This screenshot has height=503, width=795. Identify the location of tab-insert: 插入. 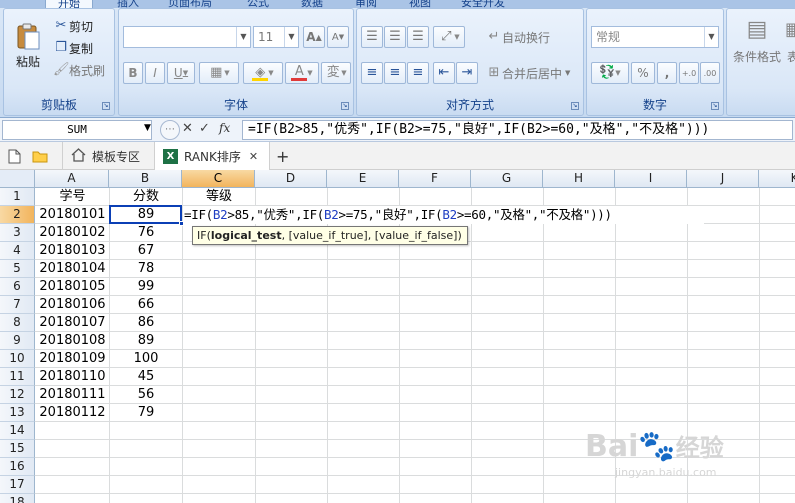
(128, 4).